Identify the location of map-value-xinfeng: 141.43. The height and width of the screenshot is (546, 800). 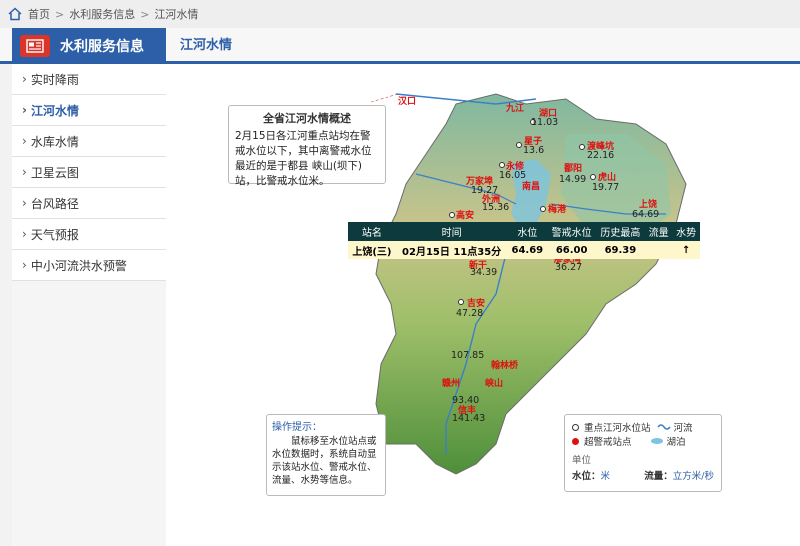
(468, 418).